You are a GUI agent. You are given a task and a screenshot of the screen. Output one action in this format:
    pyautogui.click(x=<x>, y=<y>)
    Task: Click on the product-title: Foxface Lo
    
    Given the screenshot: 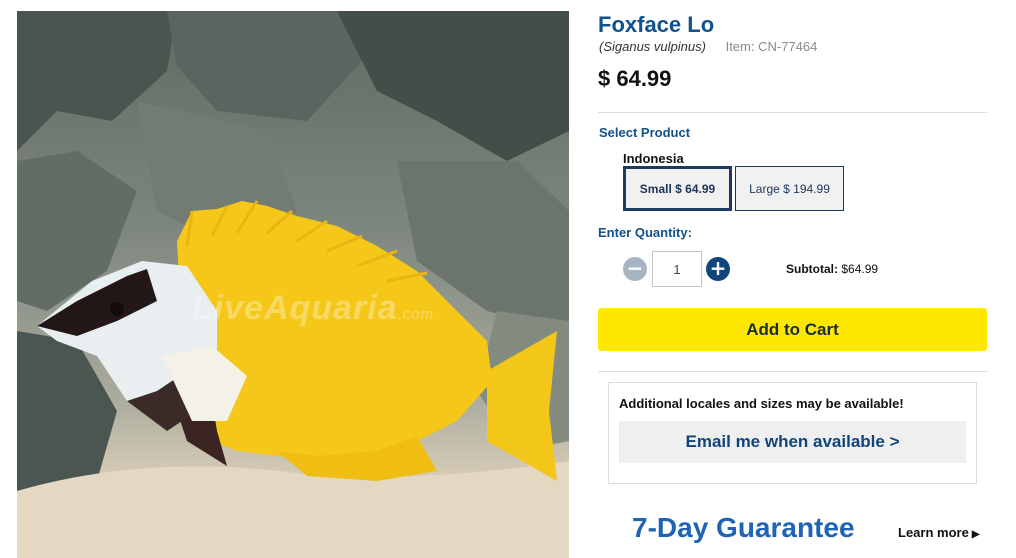 What is the action you would take?
    pyautogui.click(x=656, y=24)
    